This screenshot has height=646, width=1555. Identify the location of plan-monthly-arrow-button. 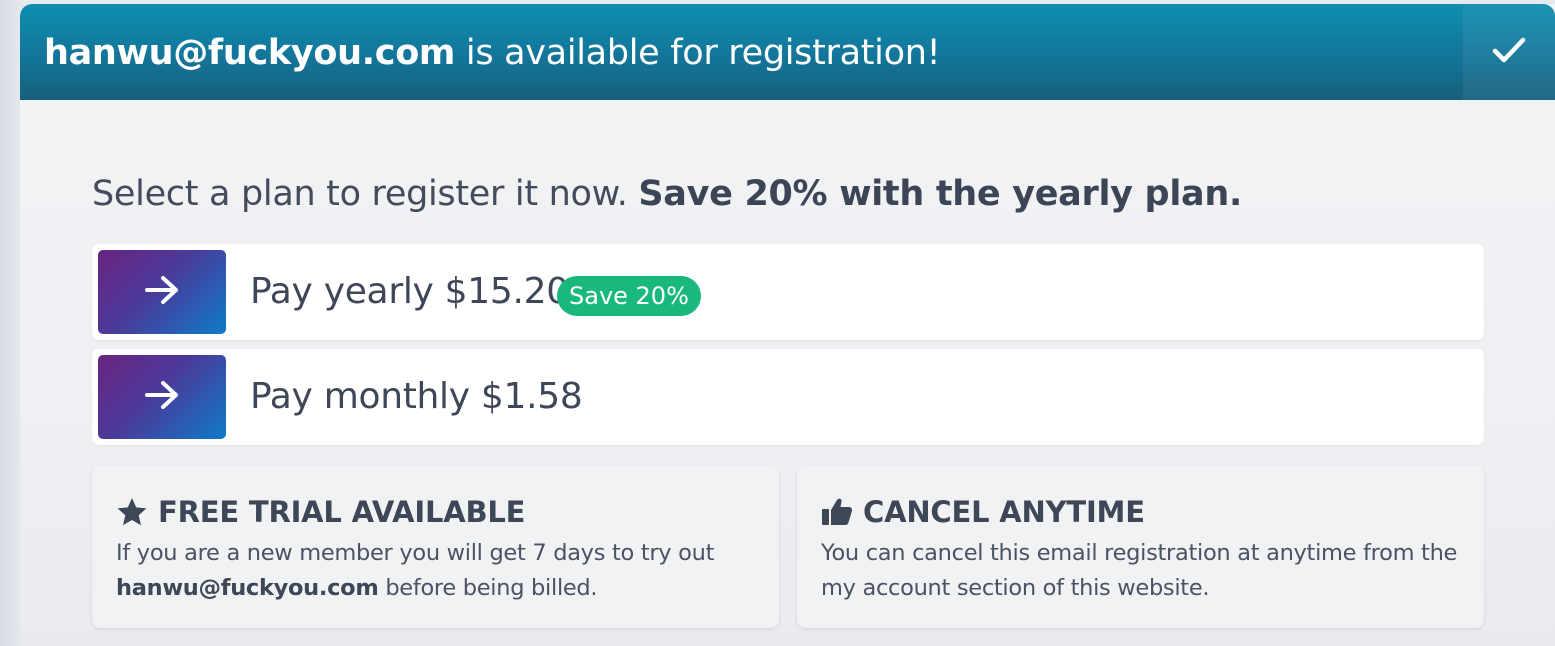
(162, 397).